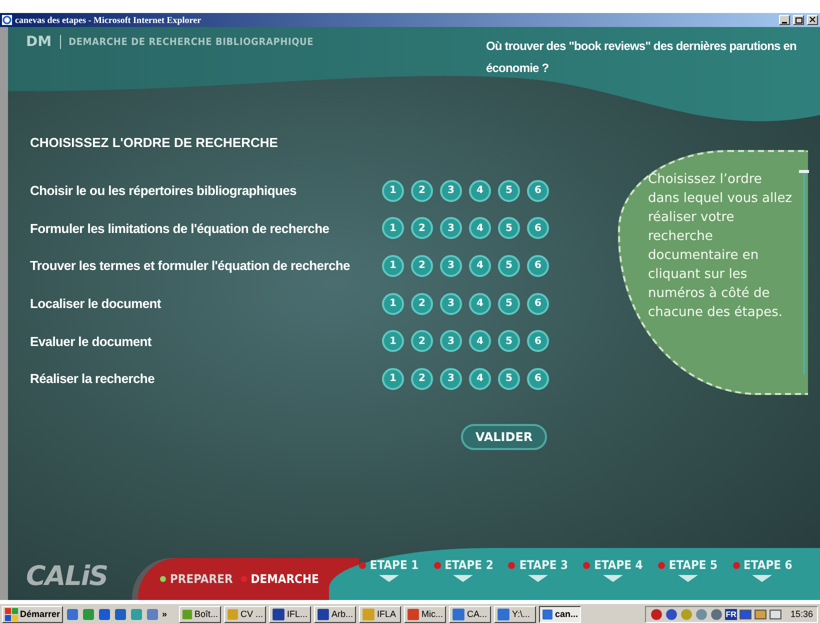  I want to click on close-icon, so click(812, 20).